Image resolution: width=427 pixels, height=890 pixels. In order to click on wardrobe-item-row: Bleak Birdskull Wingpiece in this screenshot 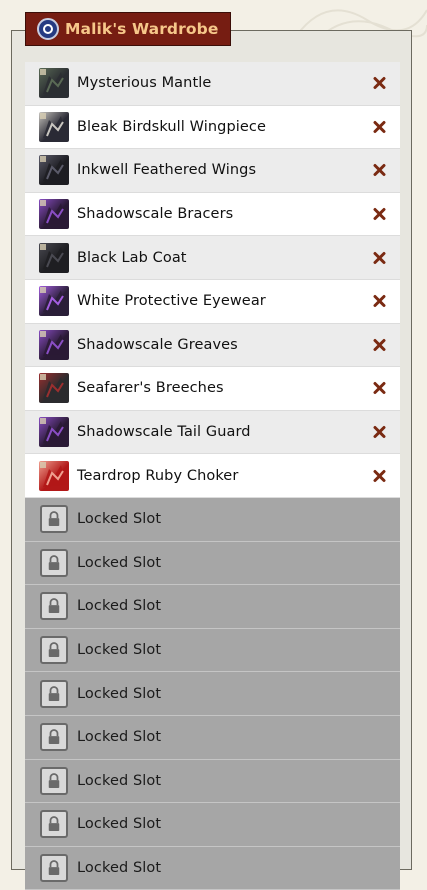, I will do `click(212, 127)`.